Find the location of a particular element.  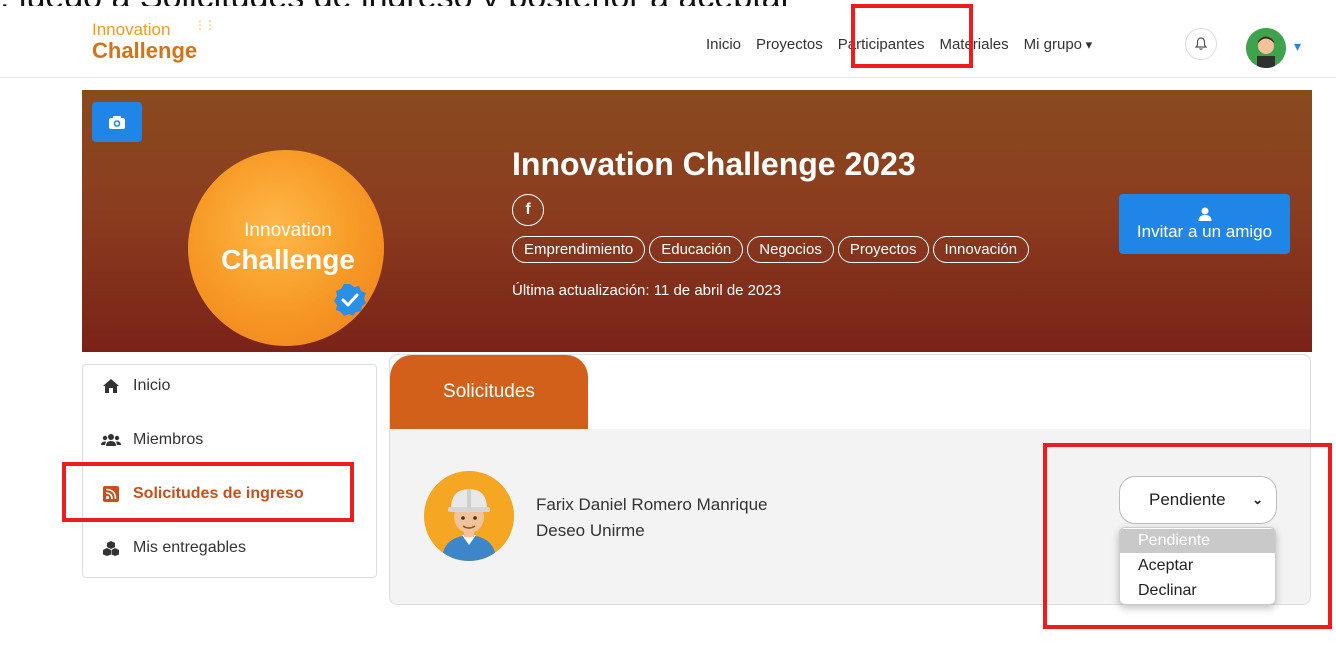

site-logo: Innovation ⋮⋮ Challenge is located at coordinates (157, 44).